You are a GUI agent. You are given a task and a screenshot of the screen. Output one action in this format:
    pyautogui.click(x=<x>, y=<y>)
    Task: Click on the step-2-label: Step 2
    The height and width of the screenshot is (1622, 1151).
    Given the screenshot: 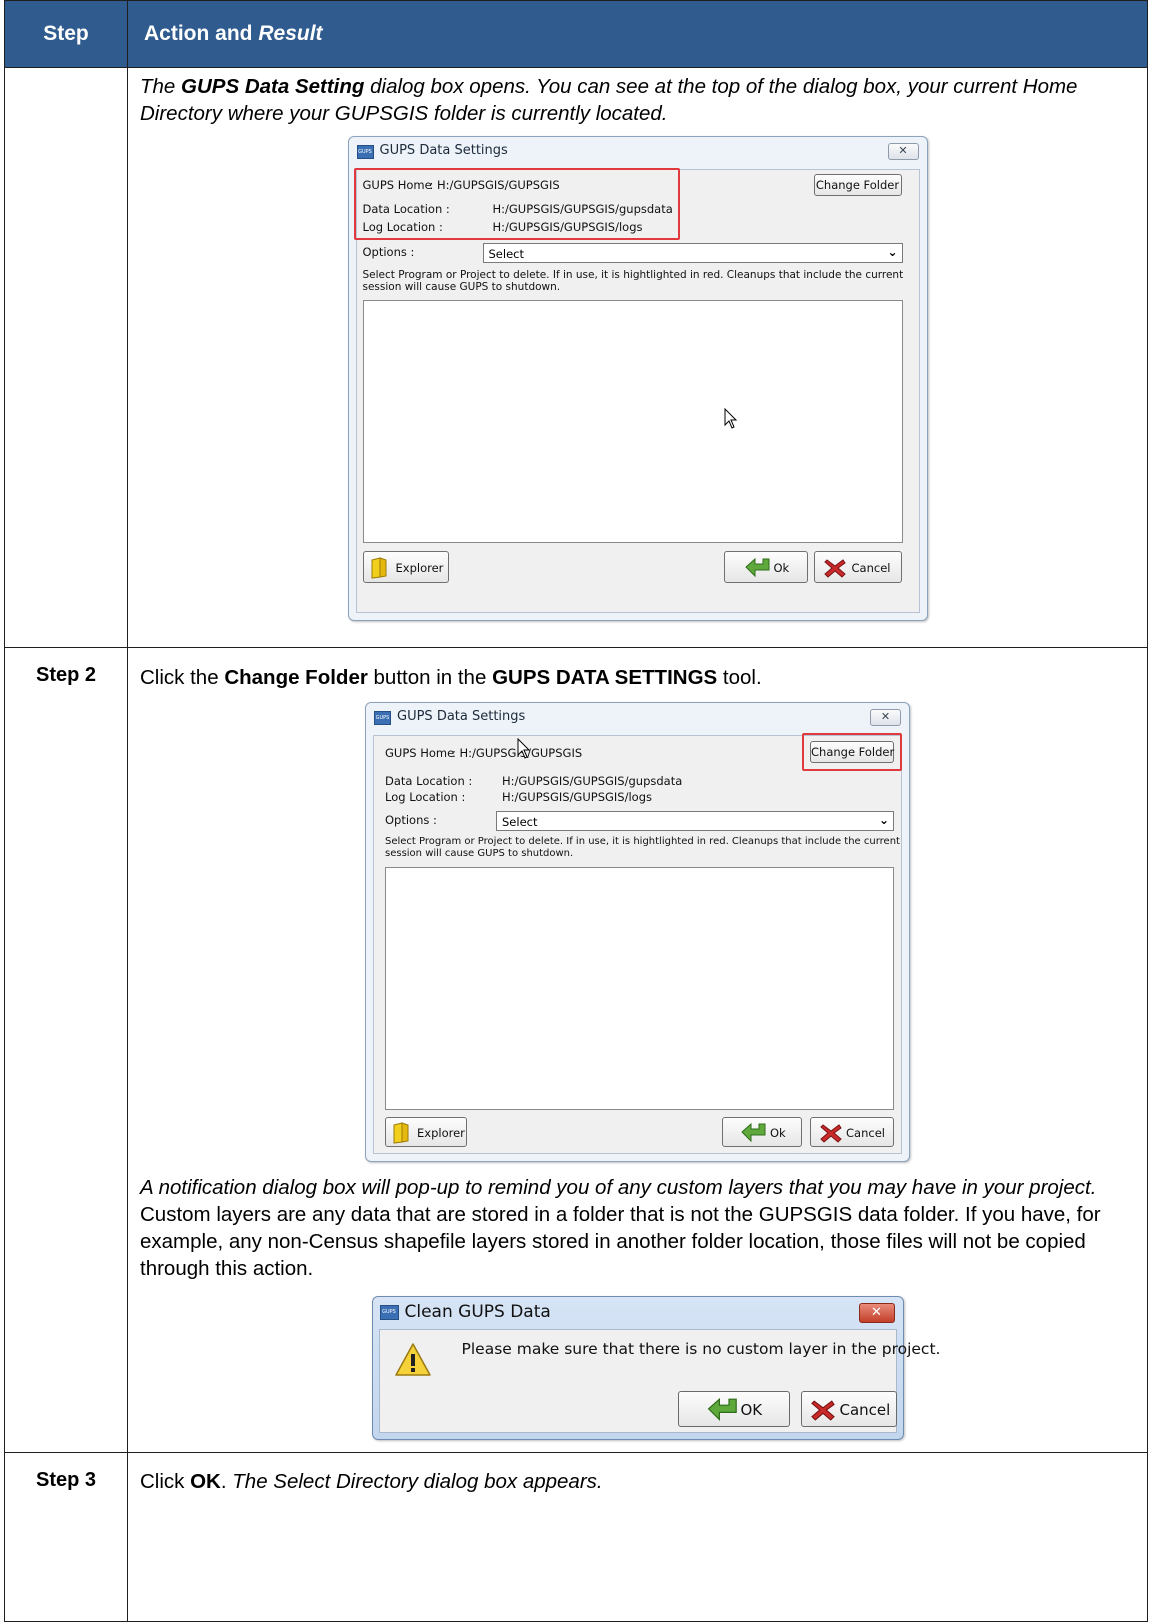 What is the action you would take?
    pyautogui.click(x=66, y=1050)
    